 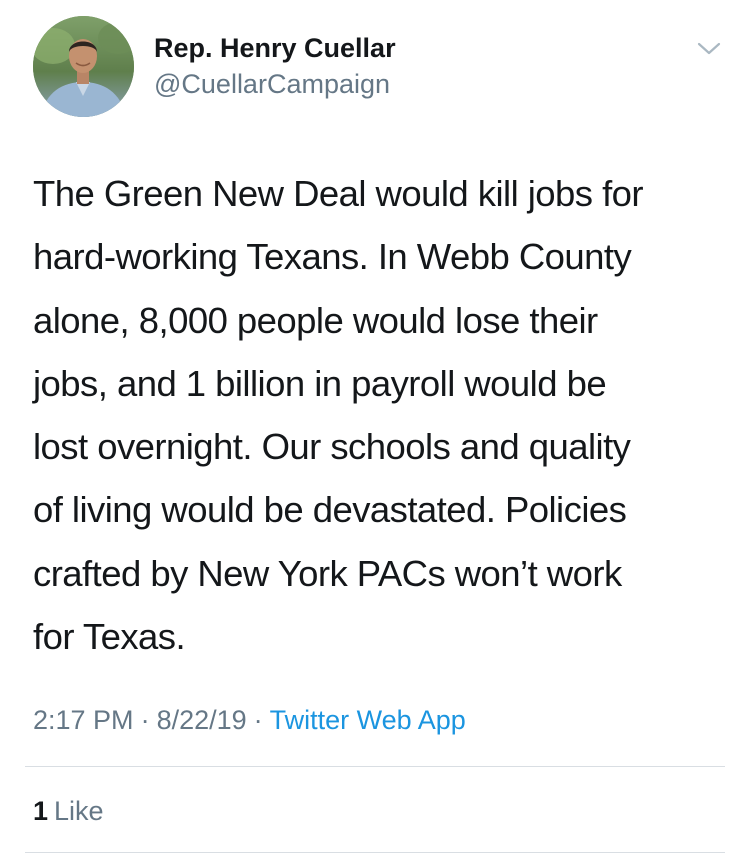 I want to click on likes-stat: 1 Like, so click(x=68, y=811).